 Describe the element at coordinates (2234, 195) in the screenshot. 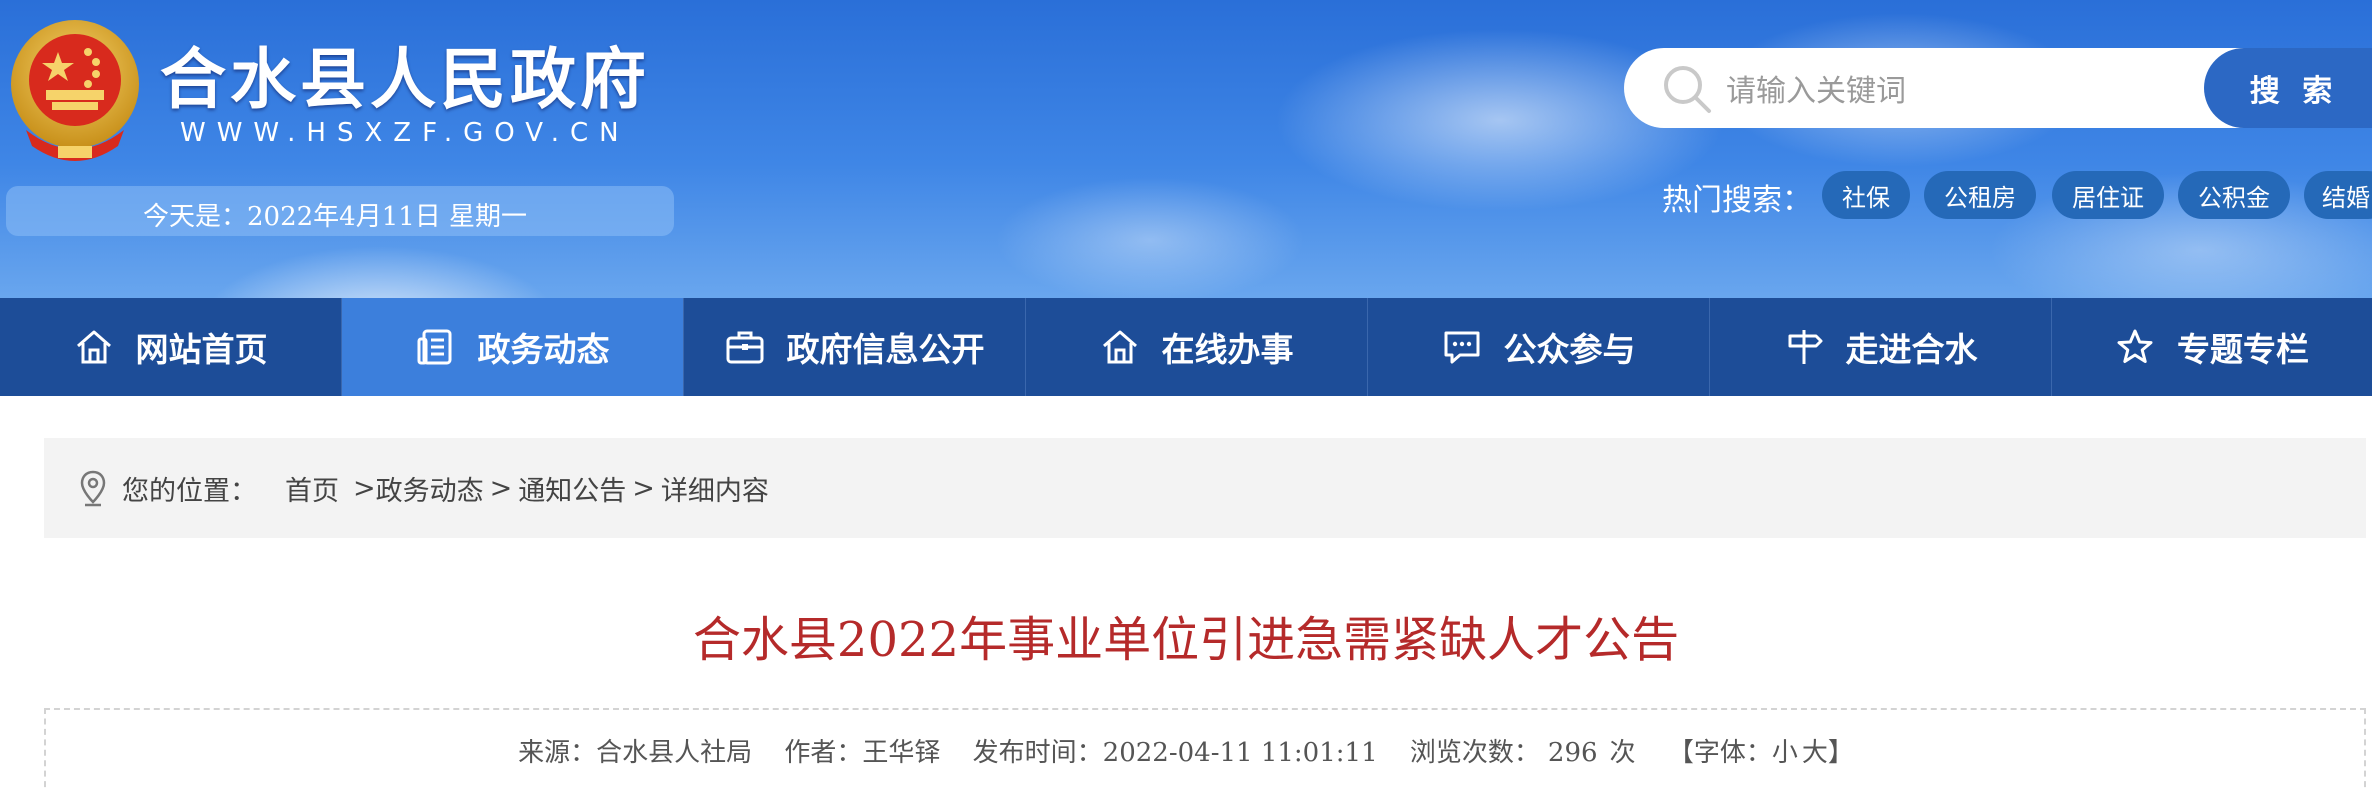

I see `hot-search-tag: 公积金` at that location.